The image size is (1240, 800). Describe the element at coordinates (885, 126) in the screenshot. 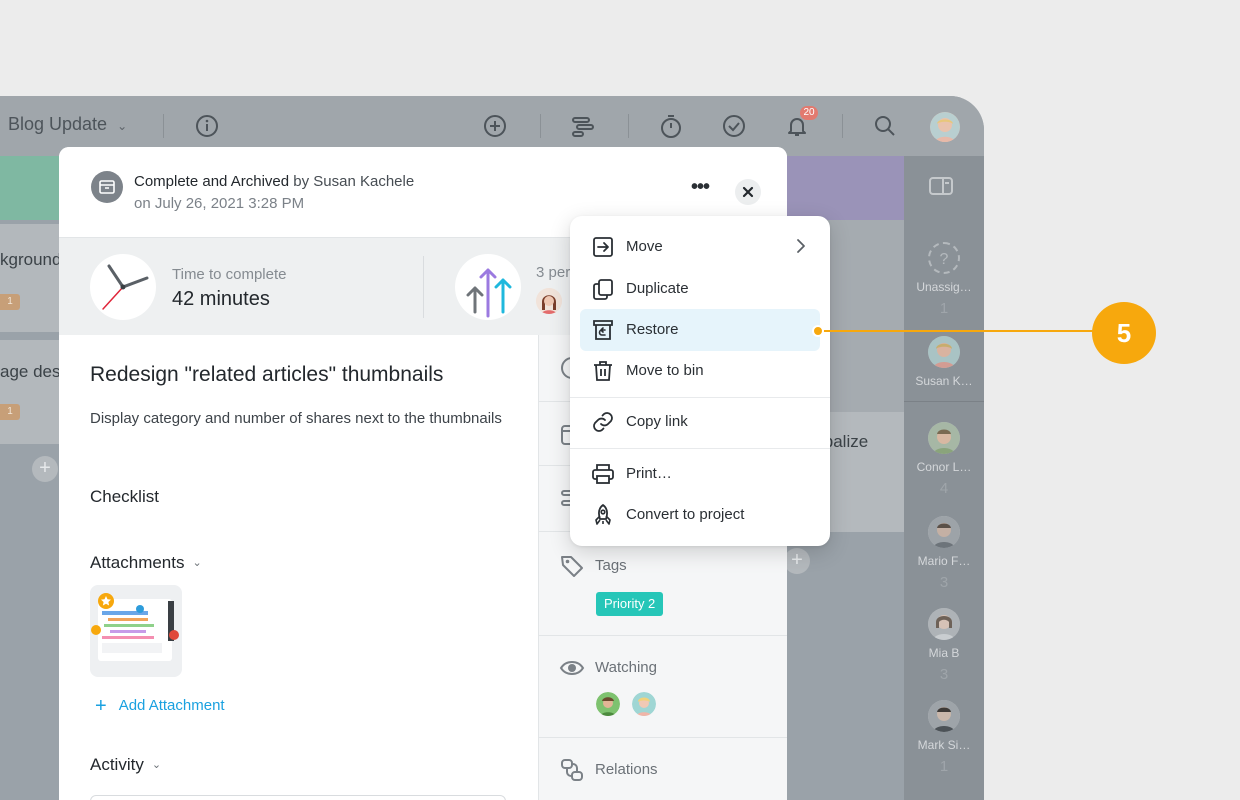

I see `search-icon` at that location.